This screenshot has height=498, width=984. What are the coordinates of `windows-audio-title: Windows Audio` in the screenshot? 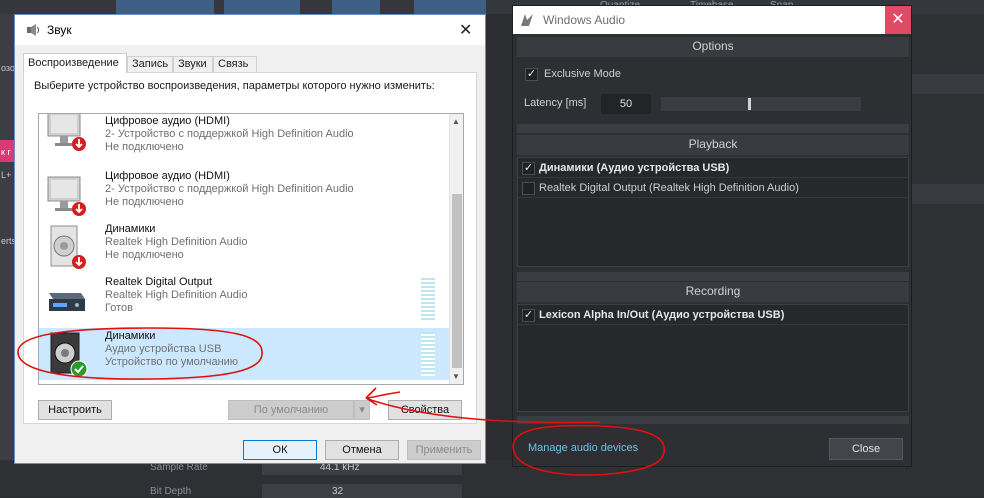 It's located at (584, 20).